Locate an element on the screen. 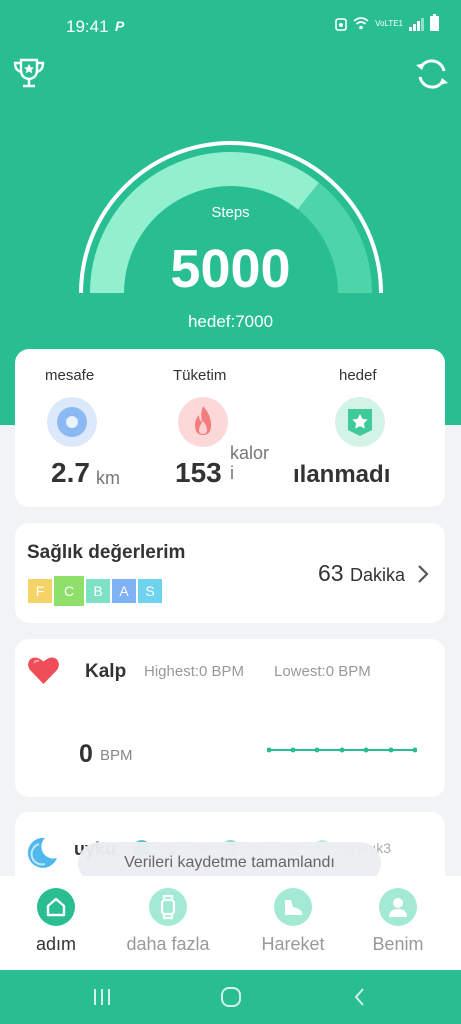  sync-icon is located at coordinates (432, 74).